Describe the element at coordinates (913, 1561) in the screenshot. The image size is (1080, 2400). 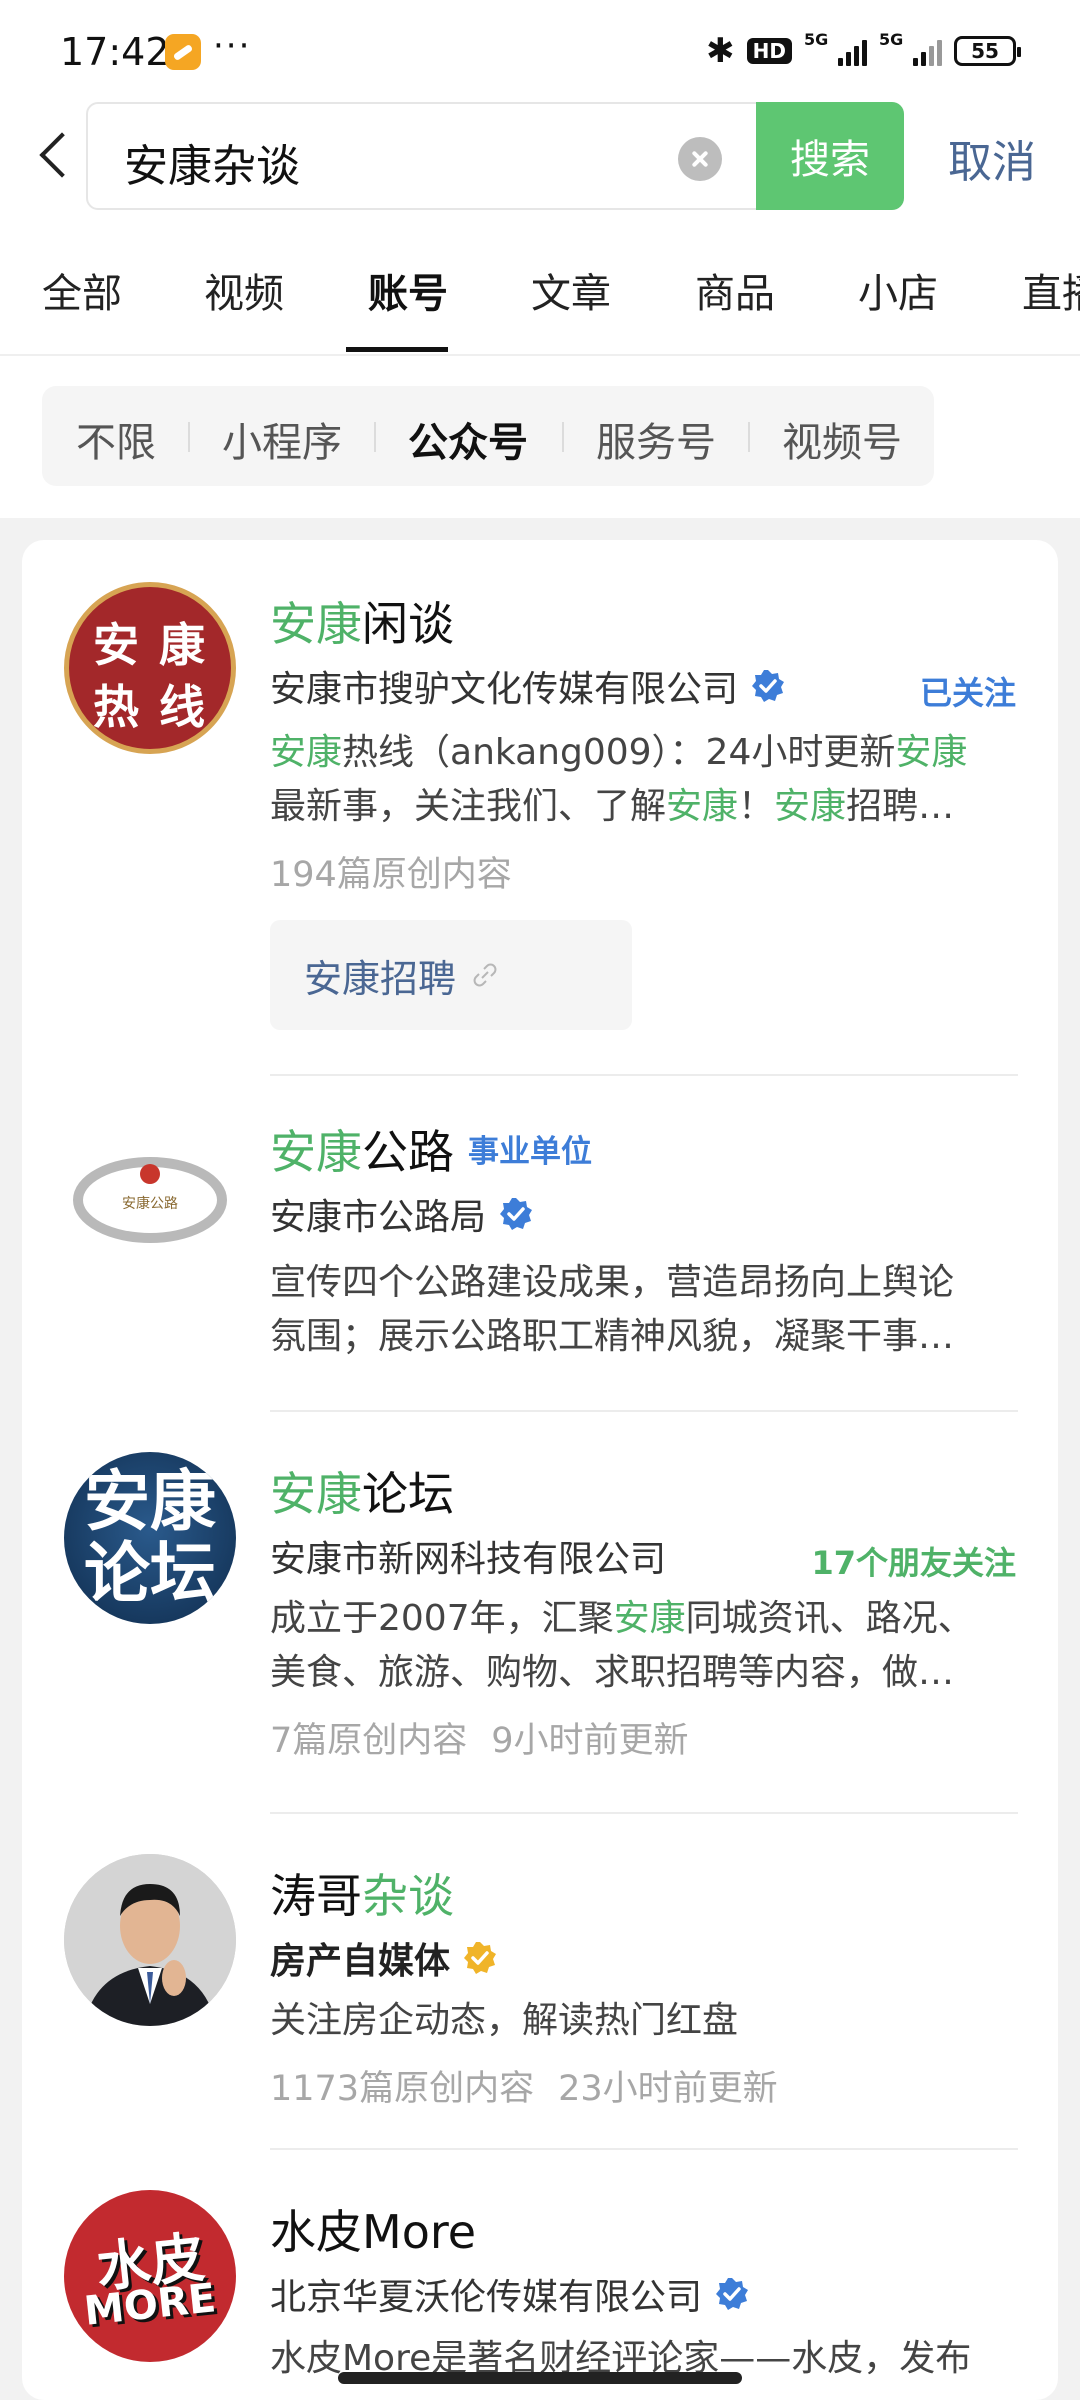
I see `friends-following-label: 17个朋友关注` at that location.